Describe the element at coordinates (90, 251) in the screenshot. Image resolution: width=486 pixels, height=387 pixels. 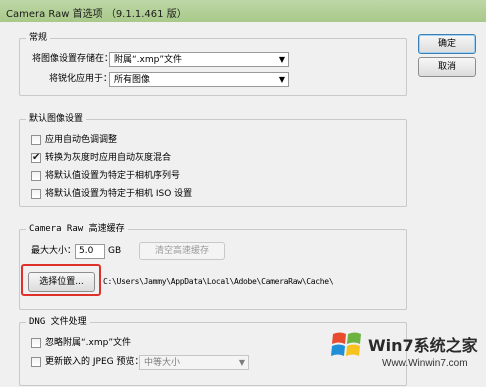
I see `max-size-input: 5.0` at that location.